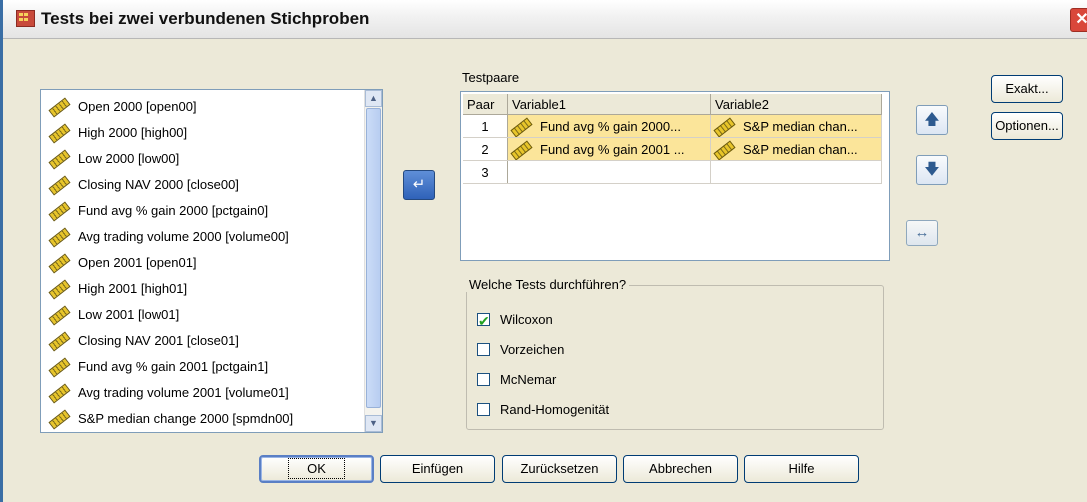 The height and width of the screenshot is (502, 1087). What do you see at coordinates (485, 126) in the screenshot?
I see `row-number: 1` at bounding box center [485, 126].